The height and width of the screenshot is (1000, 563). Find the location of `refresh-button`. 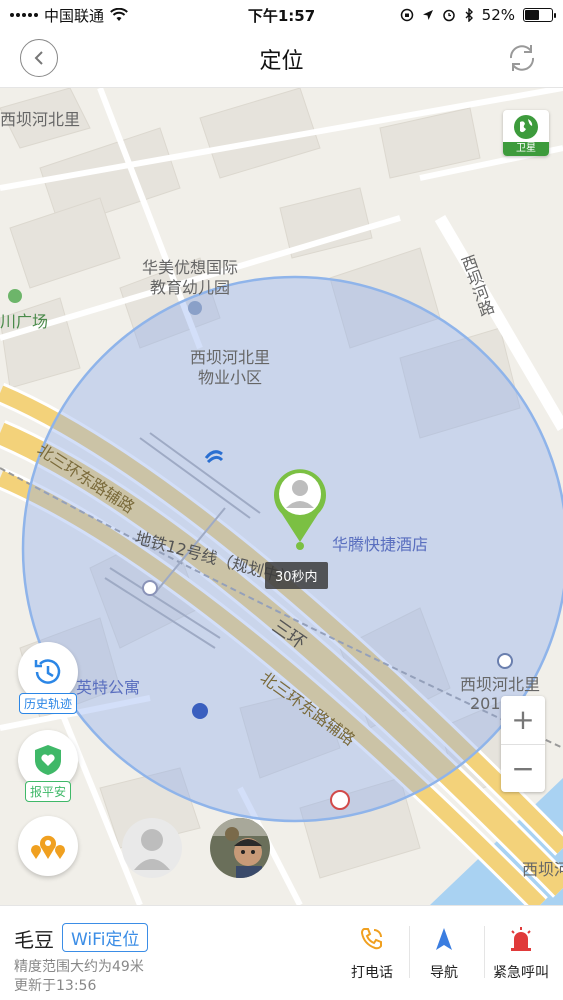

refresh-button is located at coordinates (522, 58).